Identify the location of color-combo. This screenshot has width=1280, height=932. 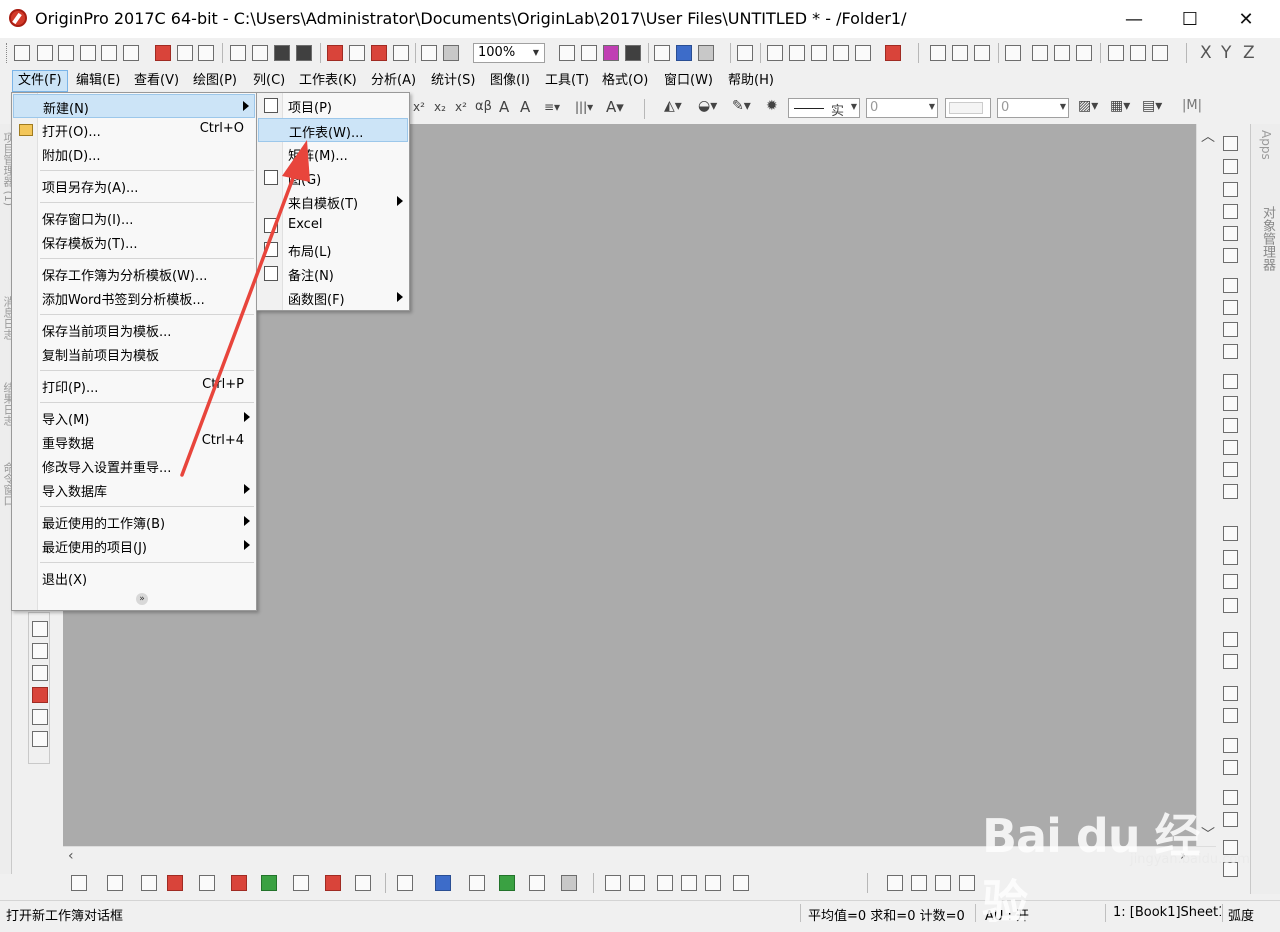
(968, 108).